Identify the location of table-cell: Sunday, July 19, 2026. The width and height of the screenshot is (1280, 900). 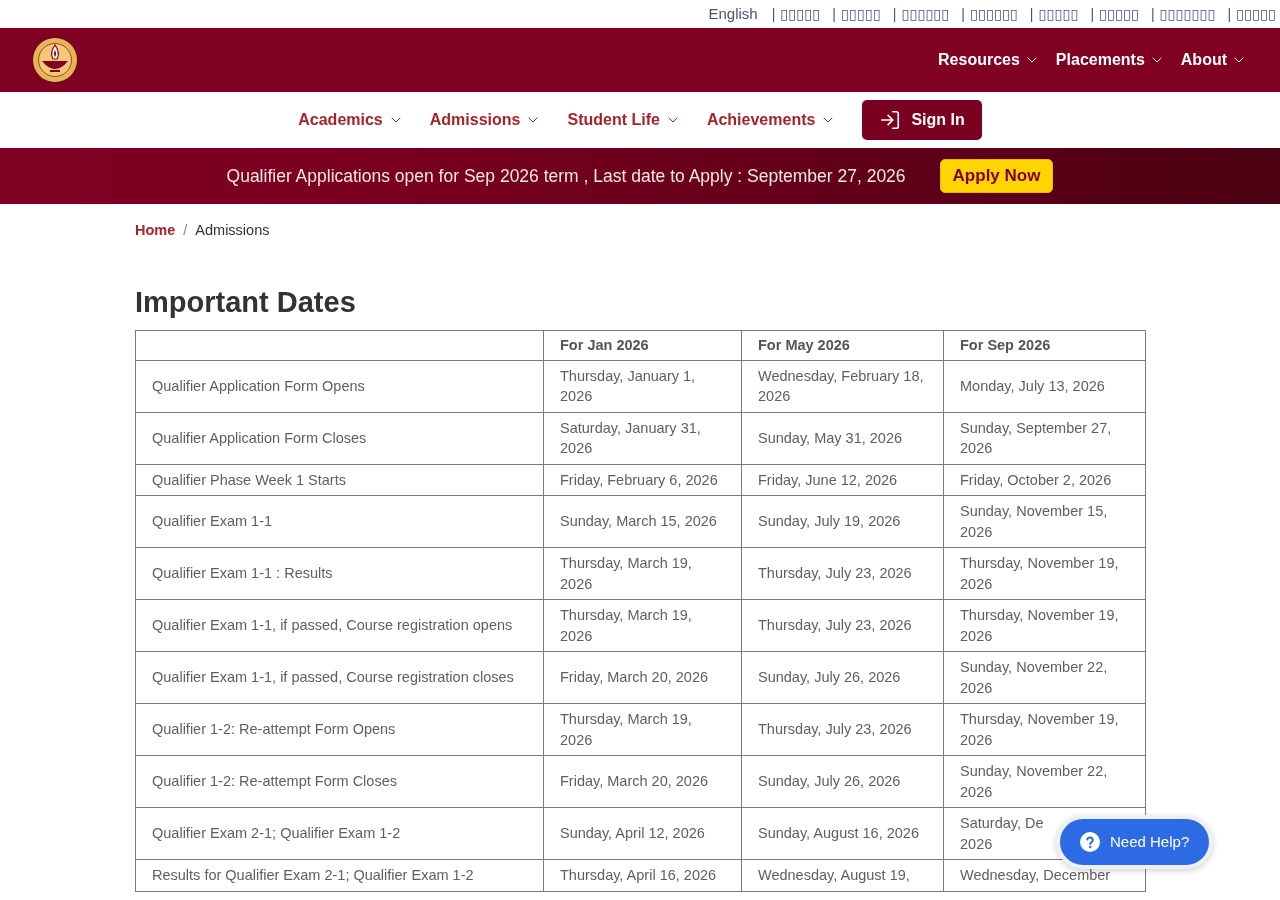
(842, 521).